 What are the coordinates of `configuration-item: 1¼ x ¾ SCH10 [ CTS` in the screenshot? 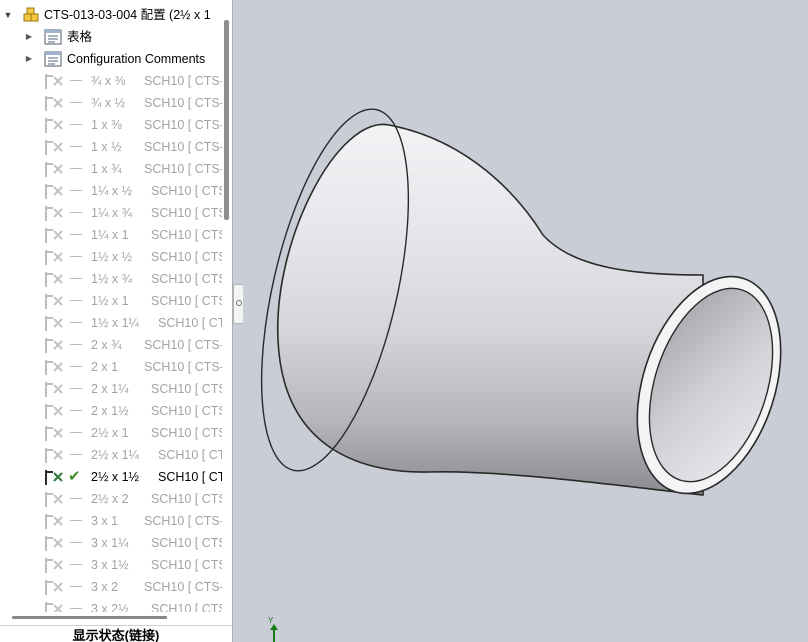 It's located at (111, 213).